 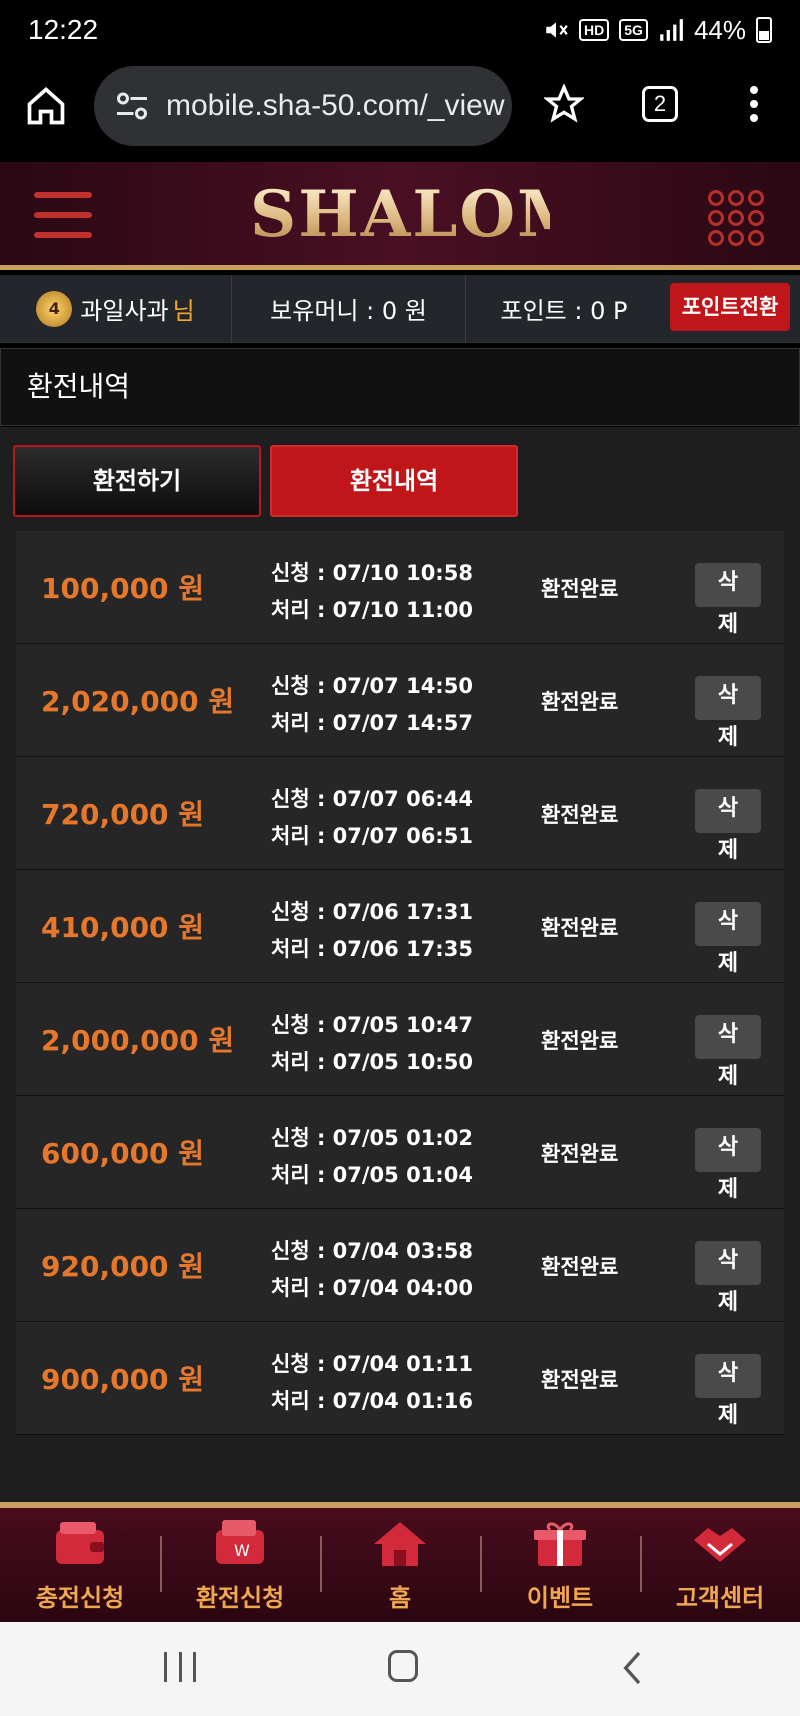 I want to click on address-bar: mobile.sha-50.com/_view, so click(x=303, y=106).